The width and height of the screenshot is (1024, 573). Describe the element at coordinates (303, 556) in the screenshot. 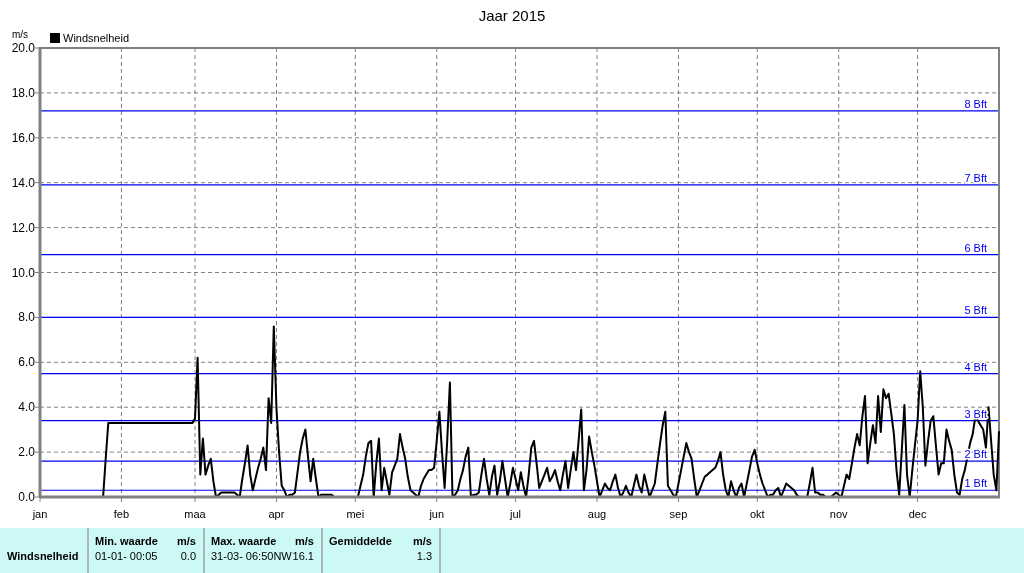

I see `table-cell: 16.1` at that location.